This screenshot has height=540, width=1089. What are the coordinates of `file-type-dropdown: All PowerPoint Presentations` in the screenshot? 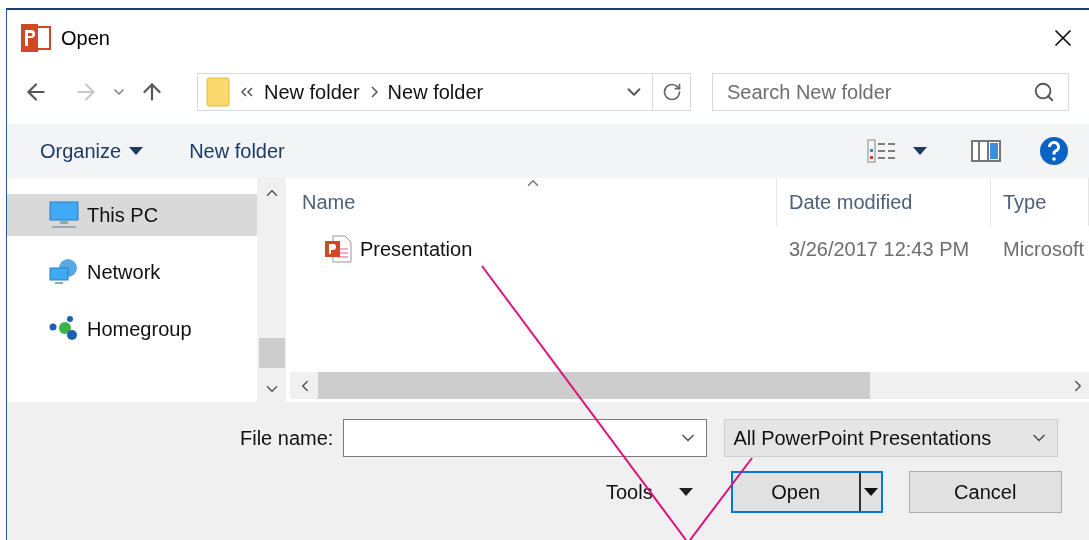 It's located at (891, 438).